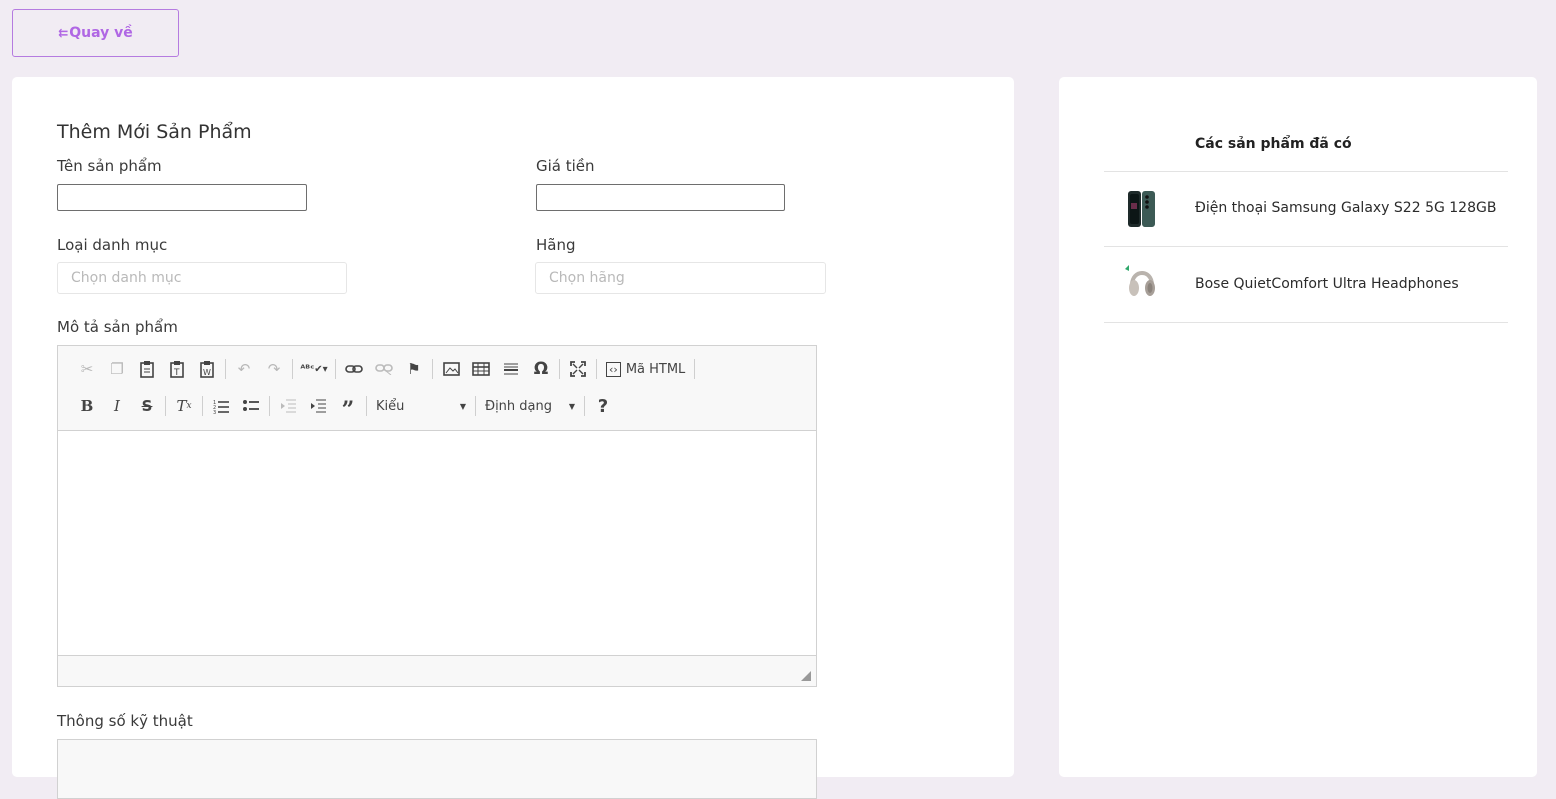 The height and width of the screenshot is (799, 1556). Describe the element at coordinates (1142, 284) in the screenshot. I see `headphones-thumbnail` at that location.